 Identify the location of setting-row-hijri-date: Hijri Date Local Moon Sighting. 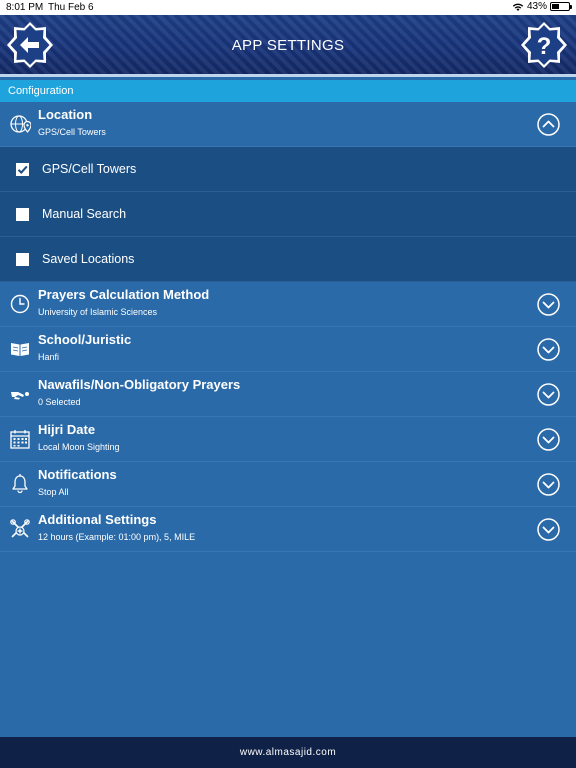
(288, 439).